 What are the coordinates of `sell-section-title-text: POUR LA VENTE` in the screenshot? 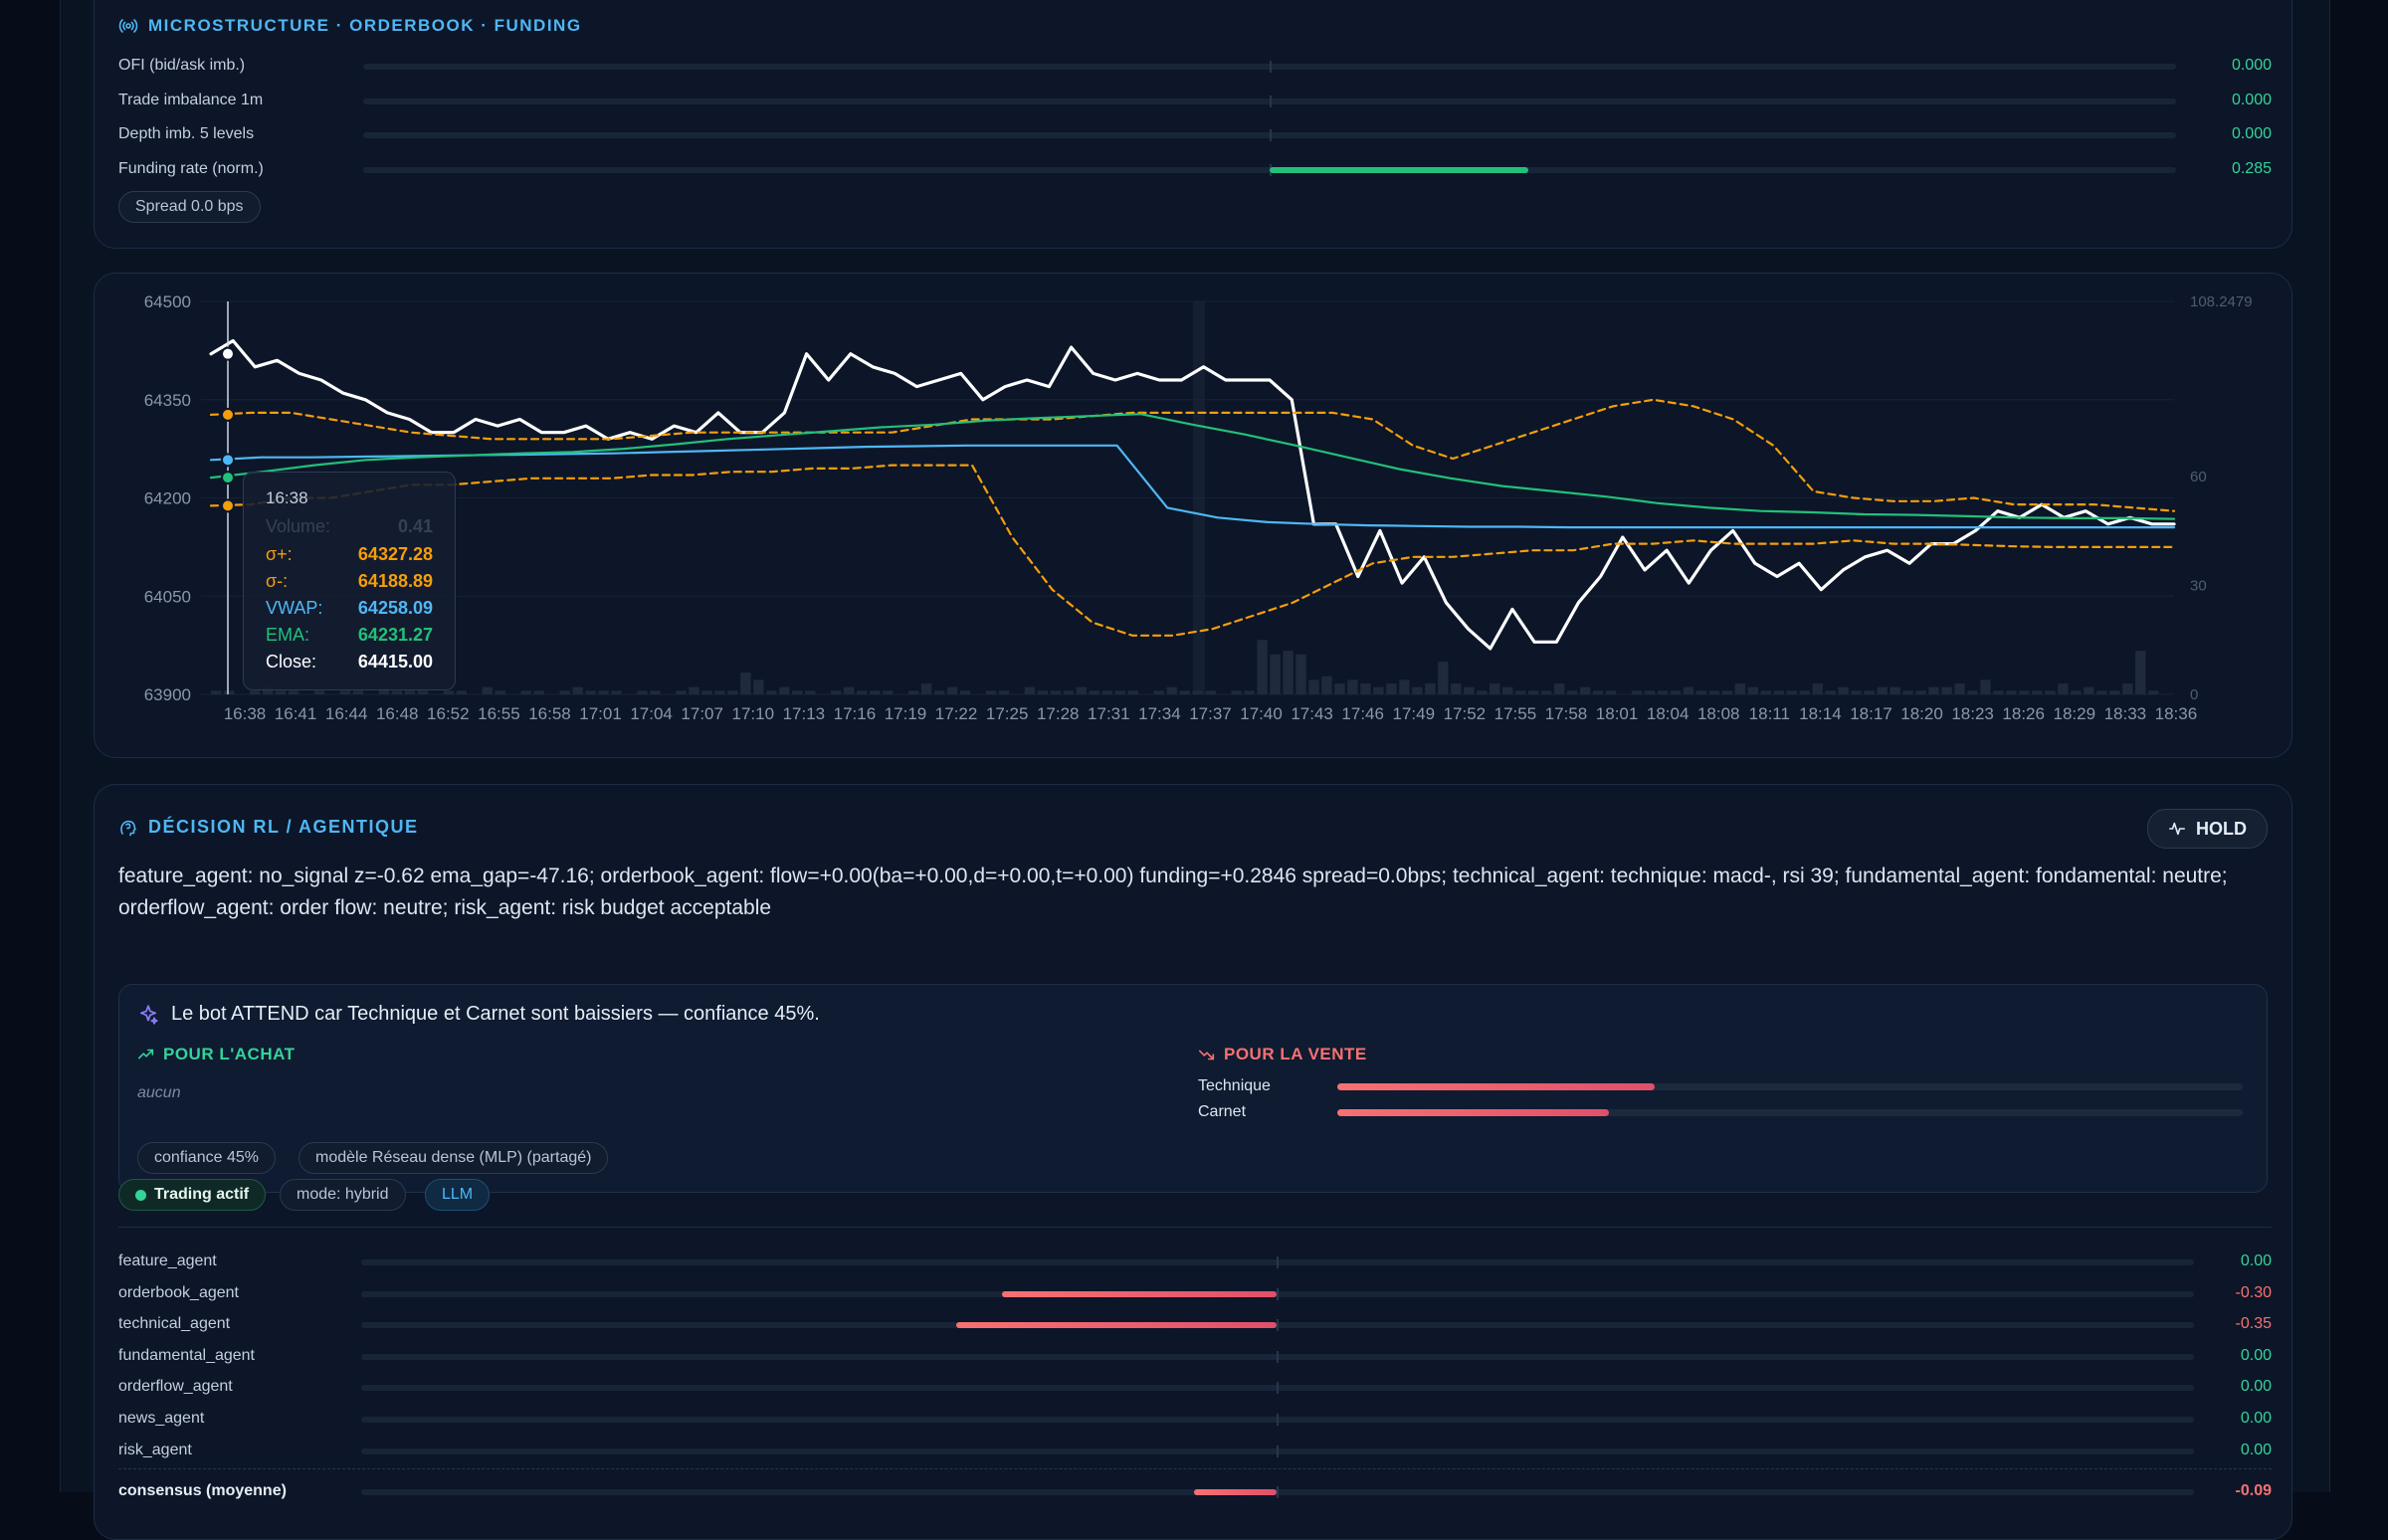 It's located at (1295, 1054).